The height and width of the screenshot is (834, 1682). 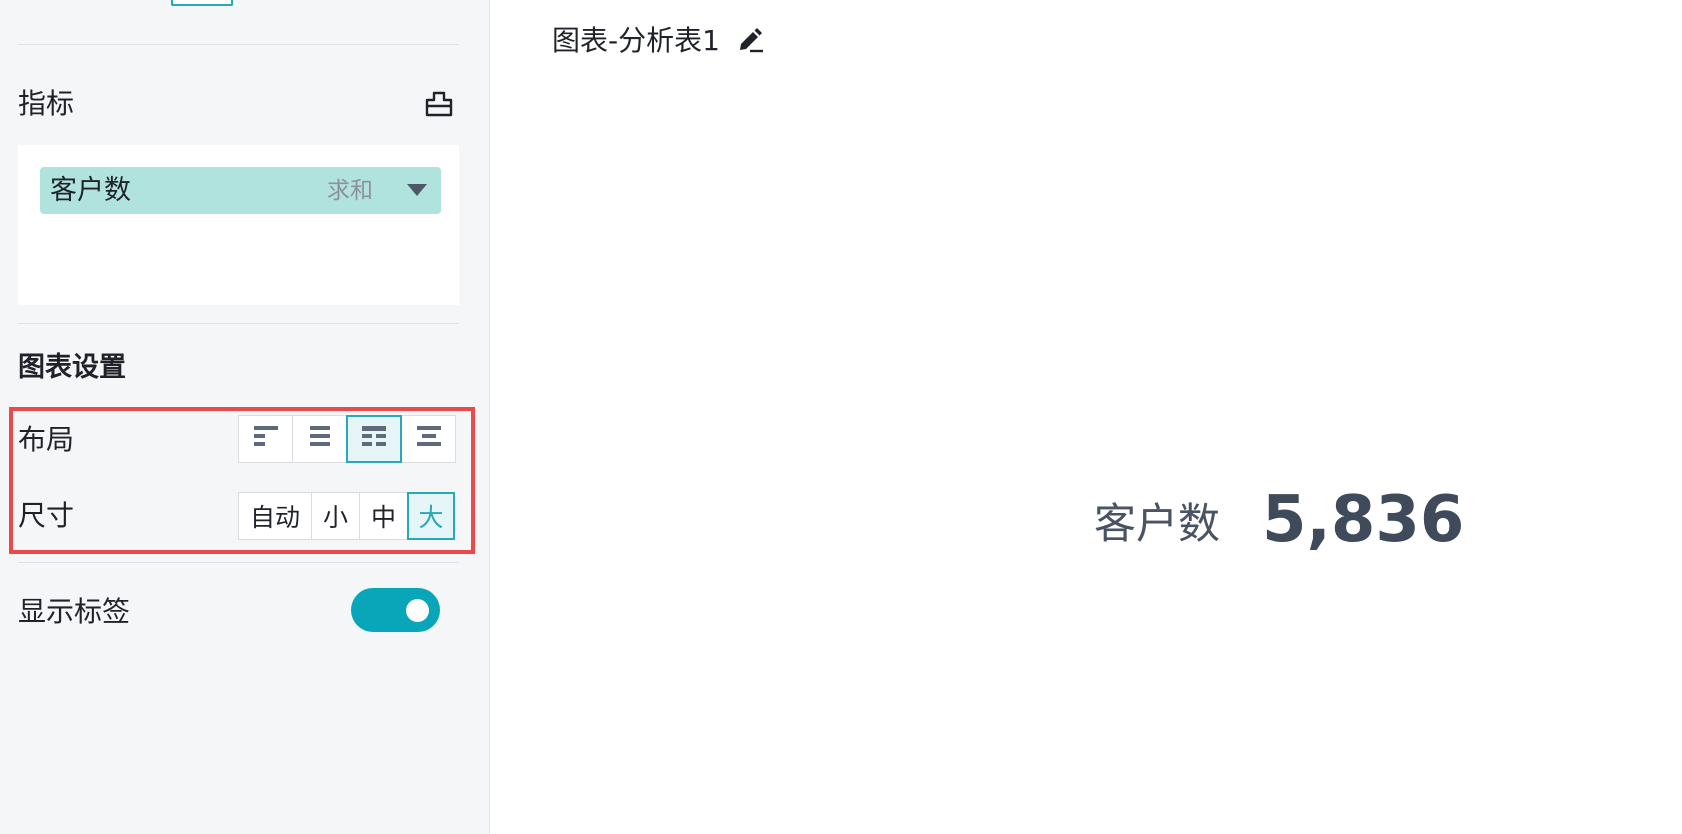 What do you see at coordinates (202, 3) in the screenshot?
I see `tab-stub` at bounding box center [202, 3].